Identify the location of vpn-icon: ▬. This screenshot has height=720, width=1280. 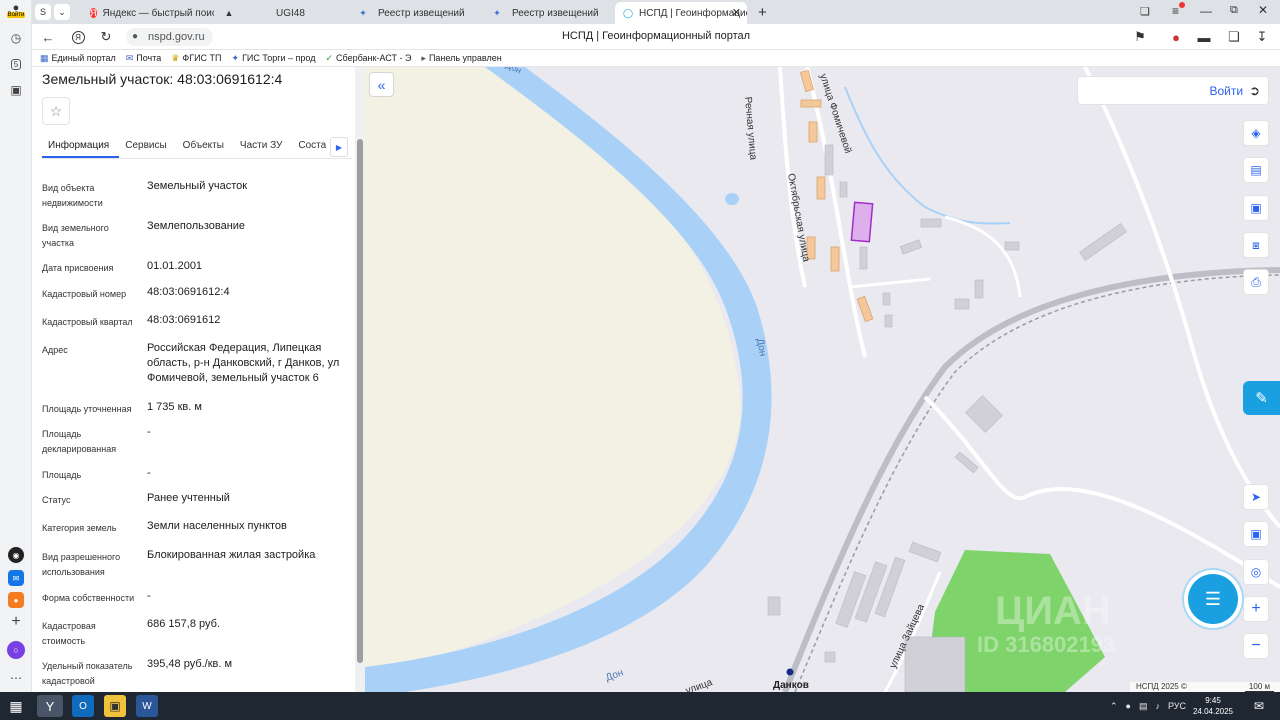
(1204, 37).